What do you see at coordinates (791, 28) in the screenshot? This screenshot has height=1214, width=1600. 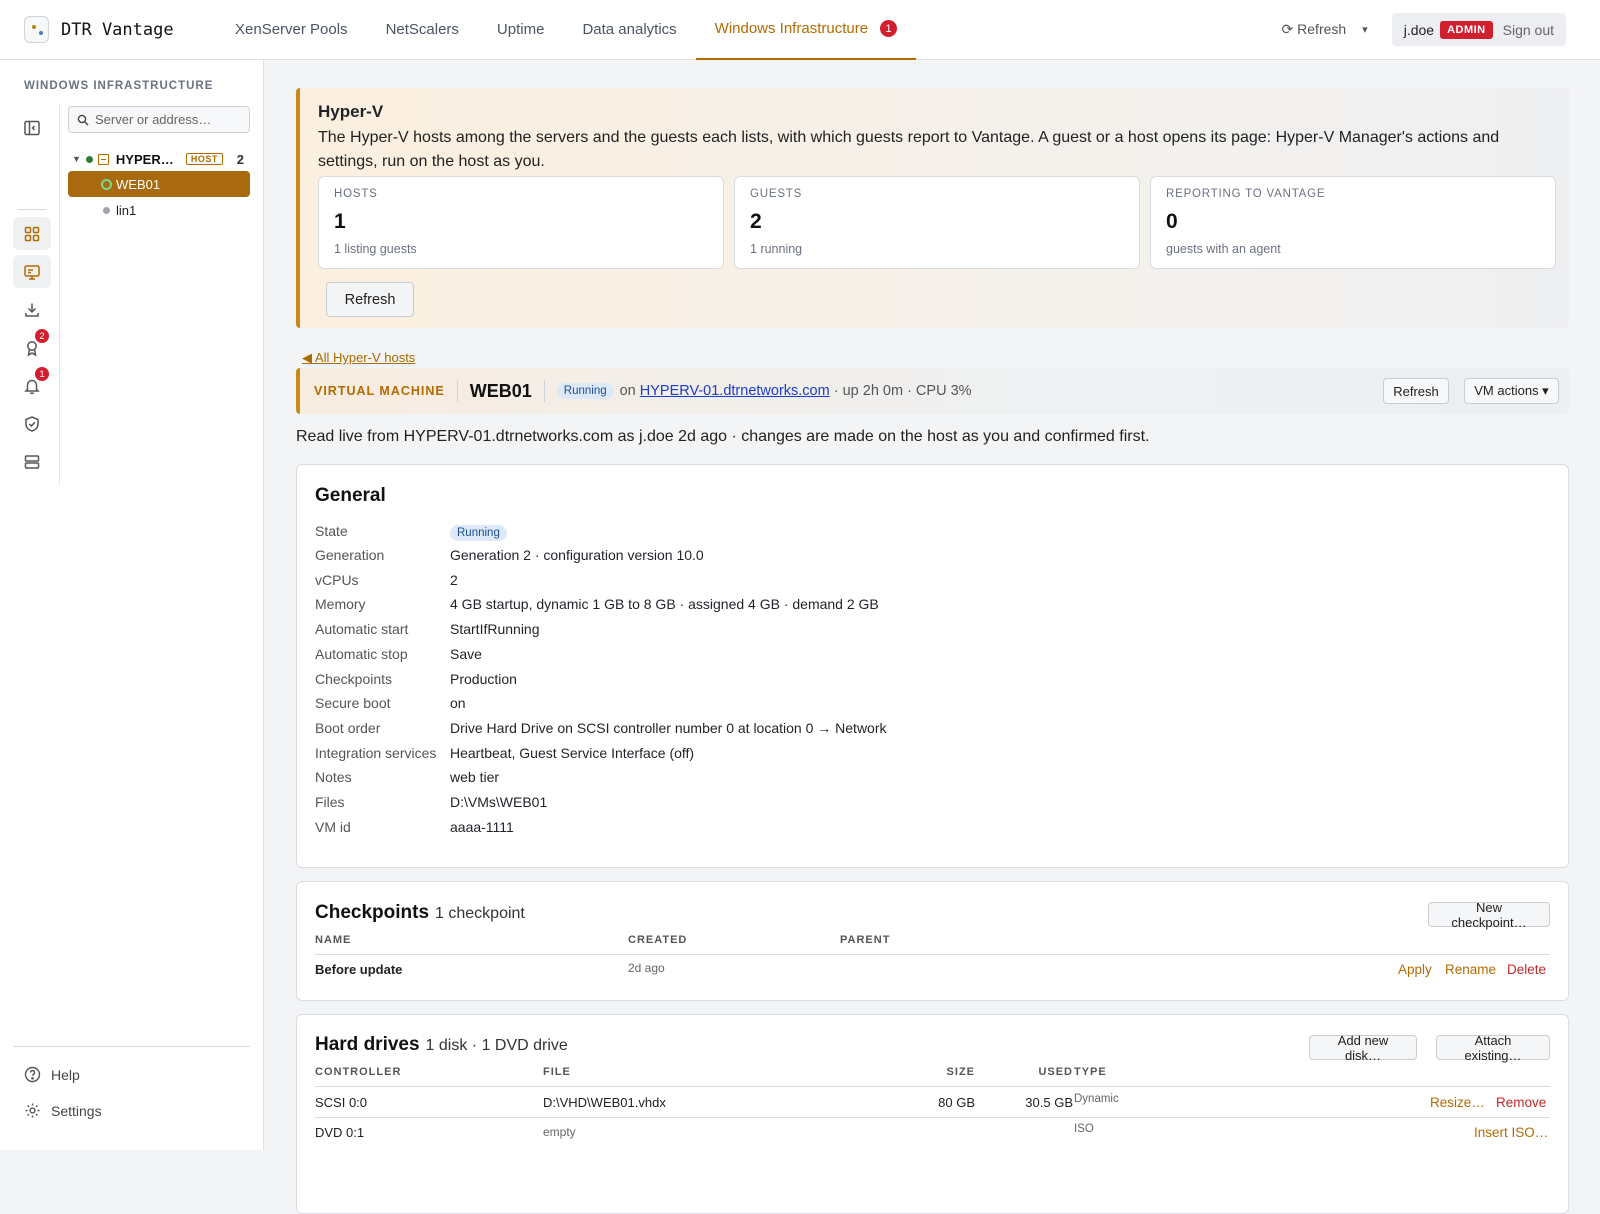 I see `tab-label: Windows Infrastructure` at bounding box center [791, 28].